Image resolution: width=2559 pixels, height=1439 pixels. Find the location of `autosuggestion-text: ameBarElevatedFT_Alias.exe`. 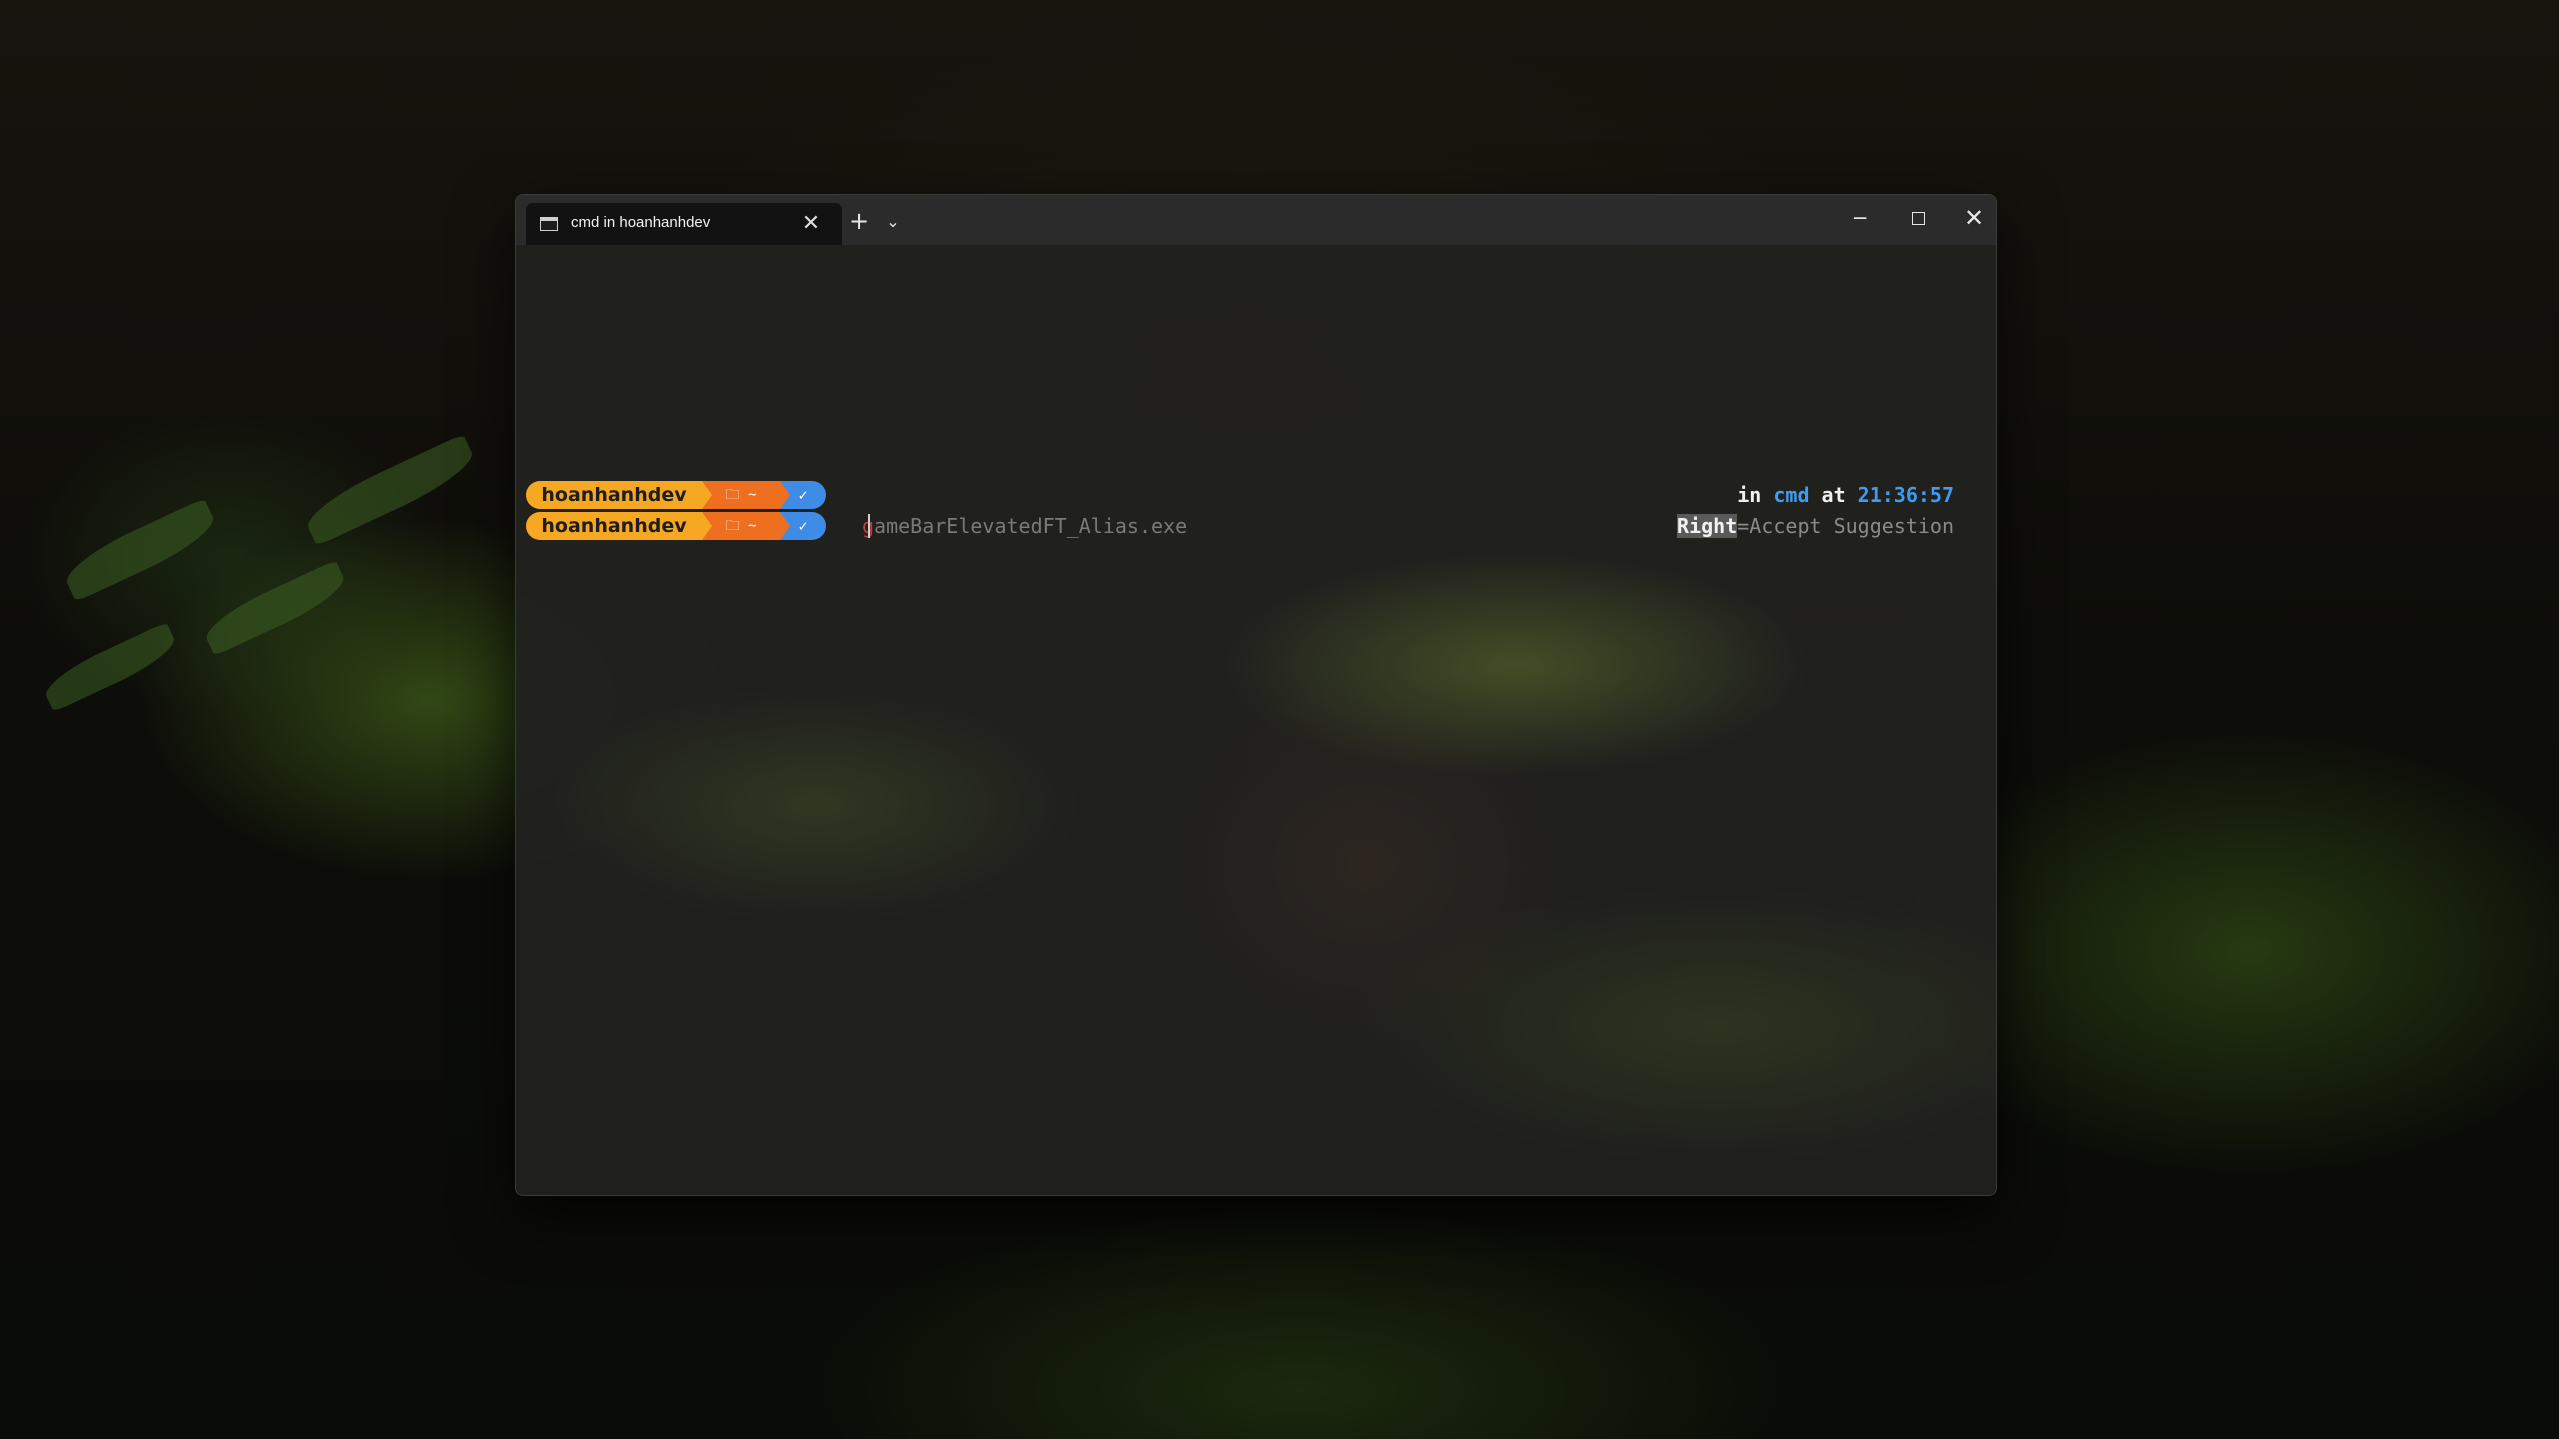

autosuggestion-text: ameBarElevatedFT_Alias.exe is located at coordinates (1031, 526).